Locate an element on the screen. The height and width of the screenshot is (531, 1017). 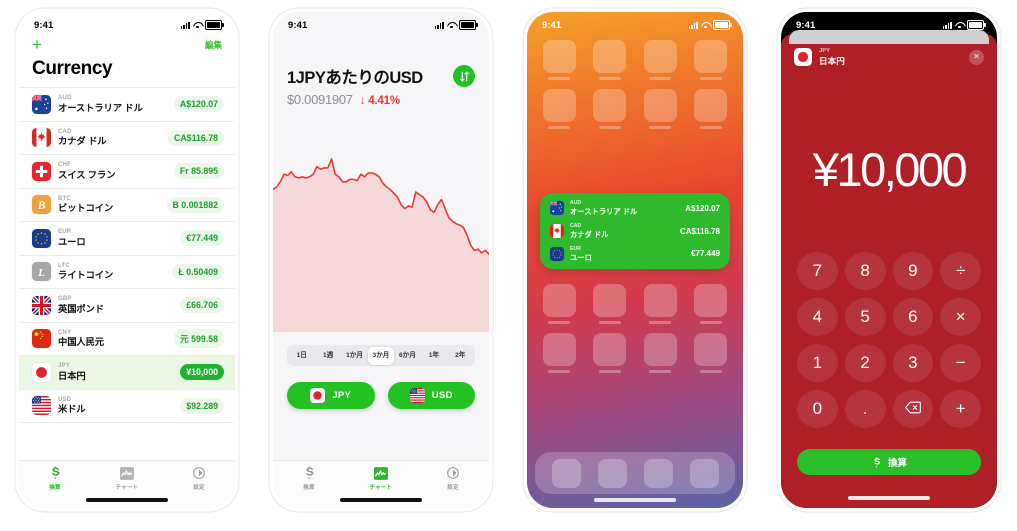
key-7: 7 is located at coordinates (817, 271).